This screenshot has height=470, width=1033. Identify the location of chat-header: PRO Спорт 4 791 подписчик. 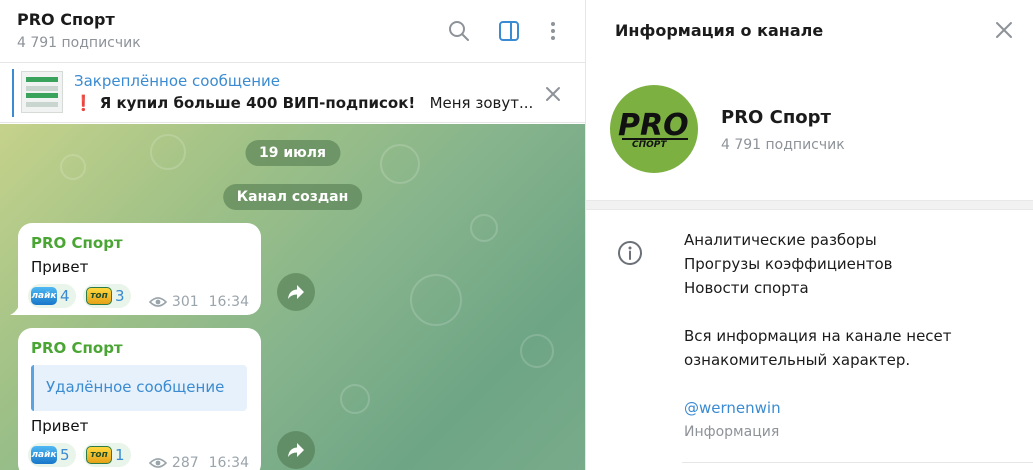
(292, 31).